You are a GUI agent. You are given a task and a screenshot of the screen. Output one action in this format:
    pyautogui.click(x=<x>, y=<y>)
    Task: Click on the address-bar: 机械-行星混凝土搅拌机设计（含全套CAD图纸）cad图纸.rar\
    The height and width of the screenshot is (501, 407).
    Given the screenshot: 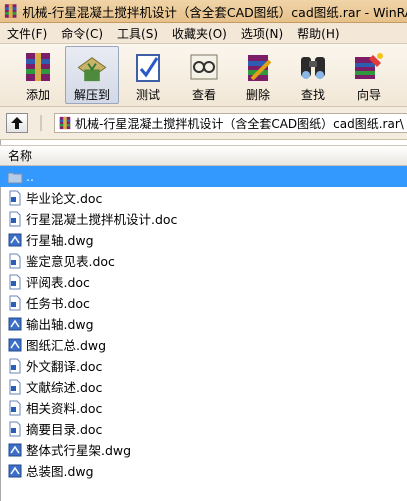 What is the action you would take?
    pyautogui.click(x=203, y=123)
    